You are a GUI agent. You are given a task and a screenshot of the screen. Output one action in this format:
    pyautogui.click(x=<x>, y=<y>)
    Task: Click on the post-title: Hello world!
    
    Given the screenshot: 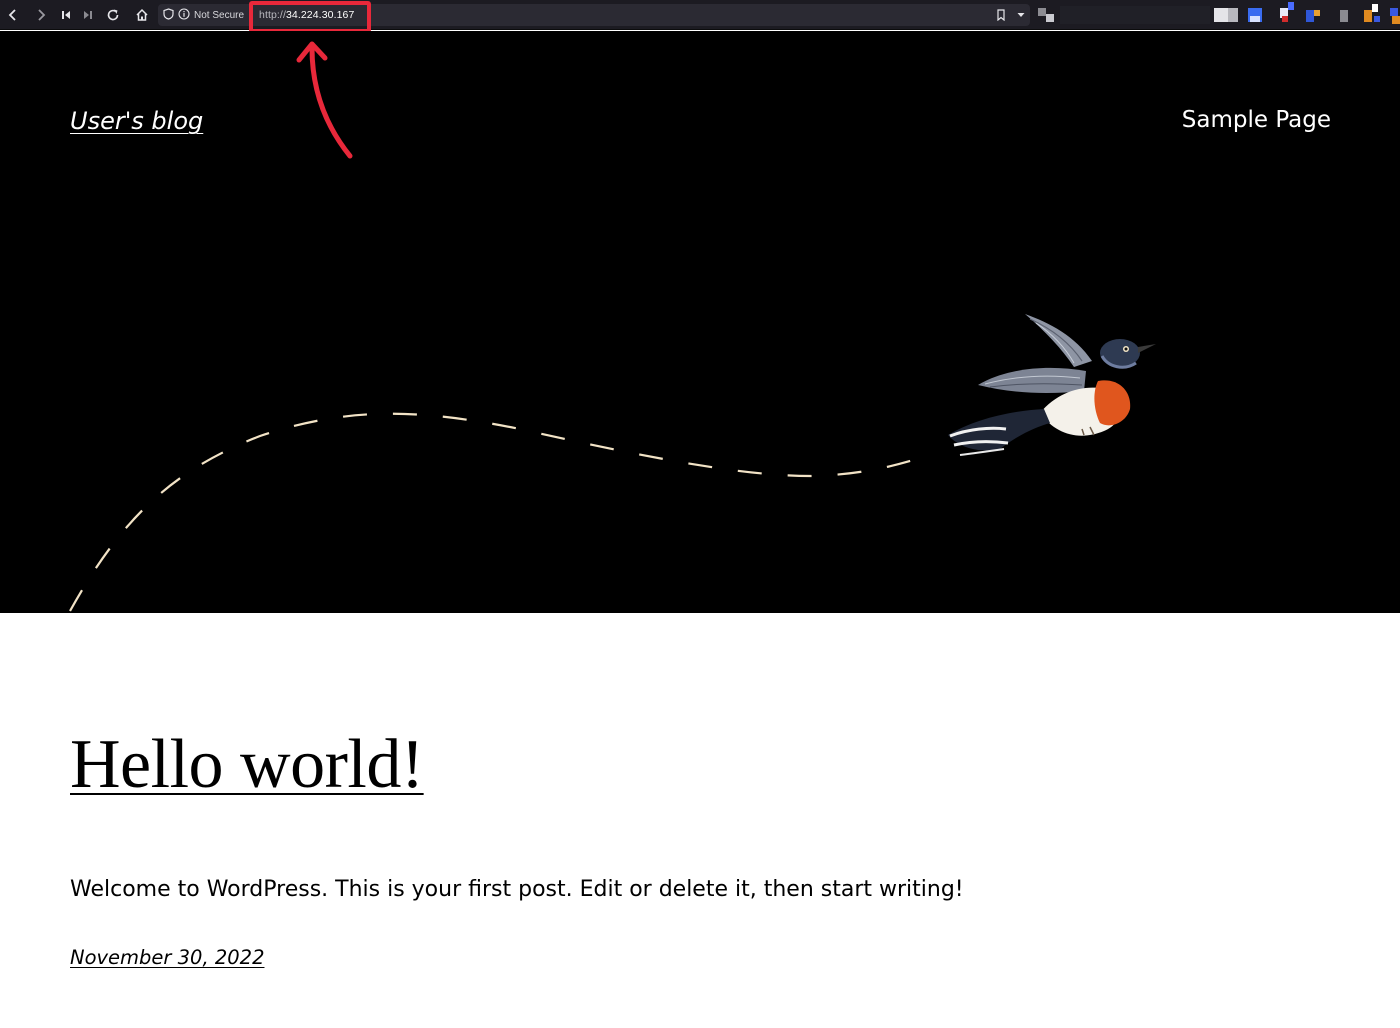 What is the action you would take?
    pyautogui.click(x=247, y=765)
    